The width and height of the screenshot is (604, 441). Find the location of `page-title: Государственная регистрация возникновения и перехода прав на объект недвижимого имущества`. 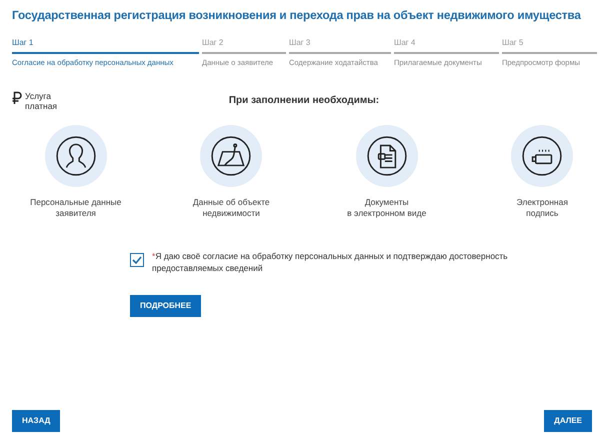

page-title: Государственная регистрация возникновения и перехода прав на объект недвижимого имущества is located at coordinates (296, 16).